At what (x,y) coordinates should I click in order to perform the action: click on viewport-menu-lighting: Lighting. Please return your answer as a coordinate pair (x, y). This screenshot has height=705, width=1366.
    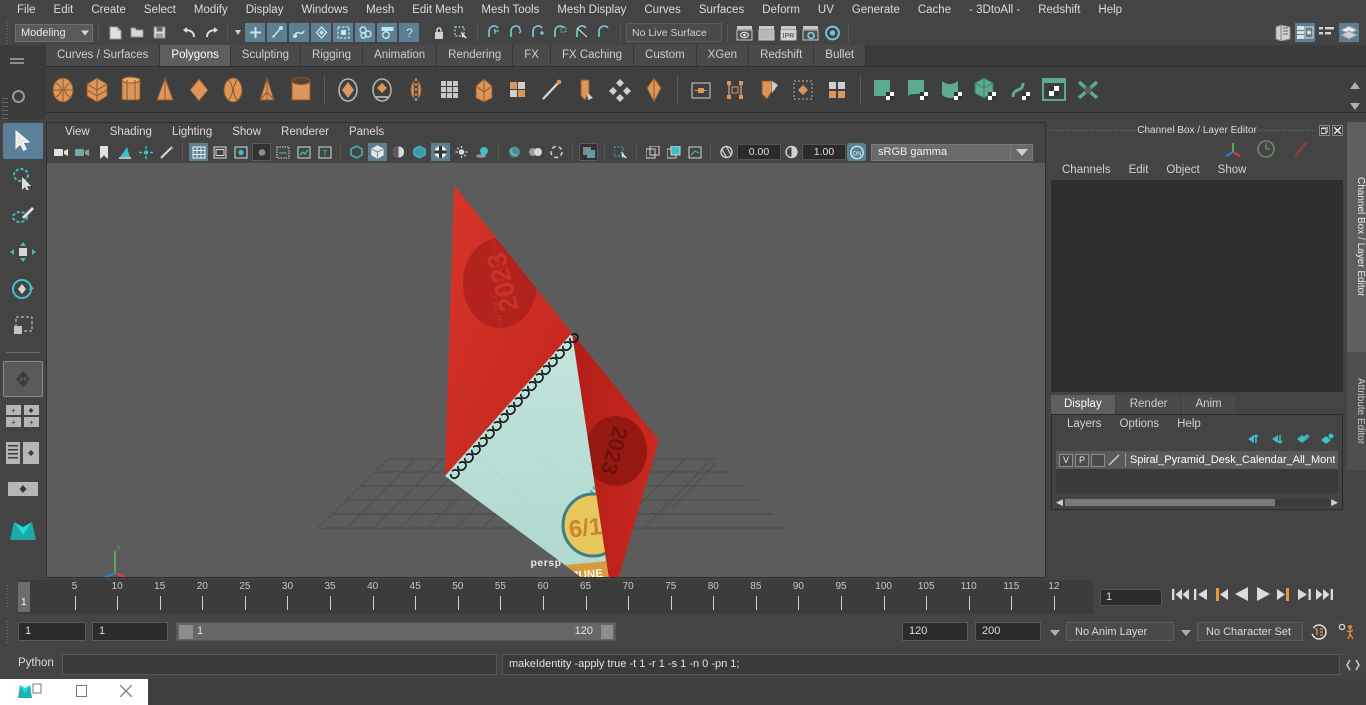
    Looking at the image, I should click on (192, 132).